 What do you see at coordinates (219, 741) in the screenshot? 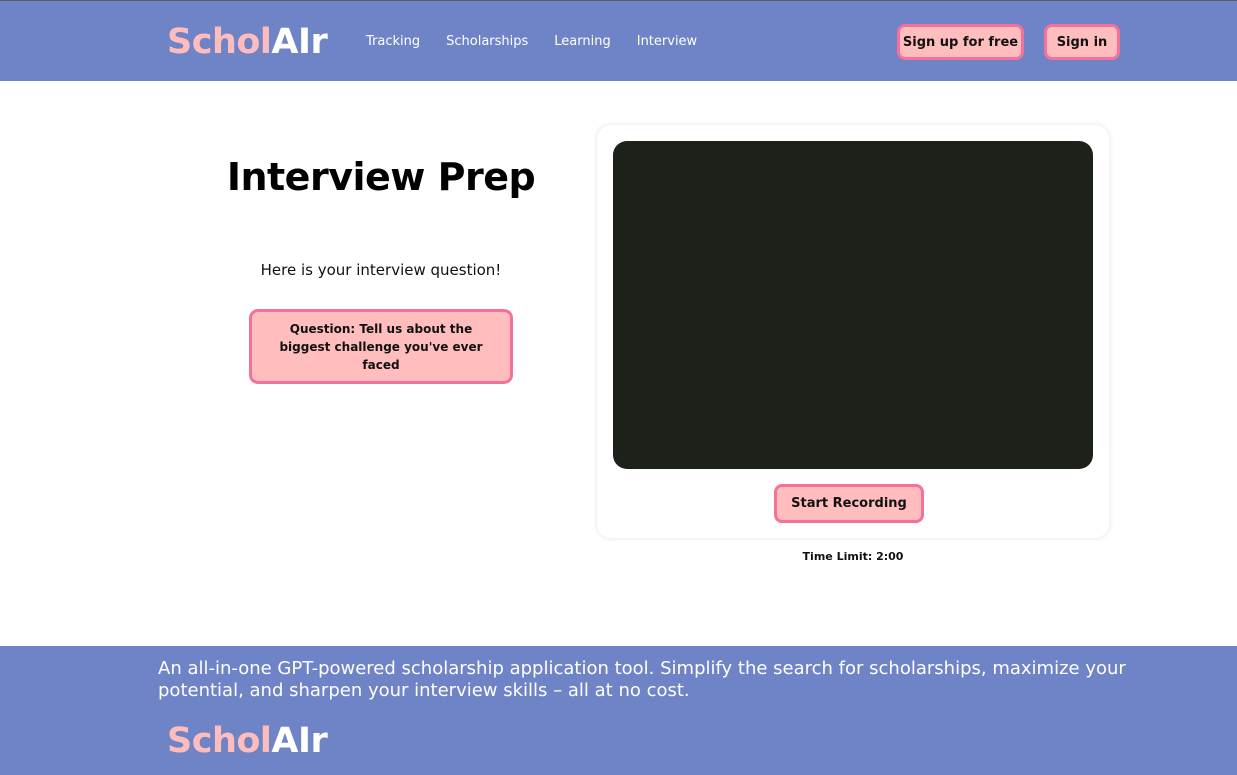
I see `footer-logo-part-1: Schol` at bounding box center [219, 741].